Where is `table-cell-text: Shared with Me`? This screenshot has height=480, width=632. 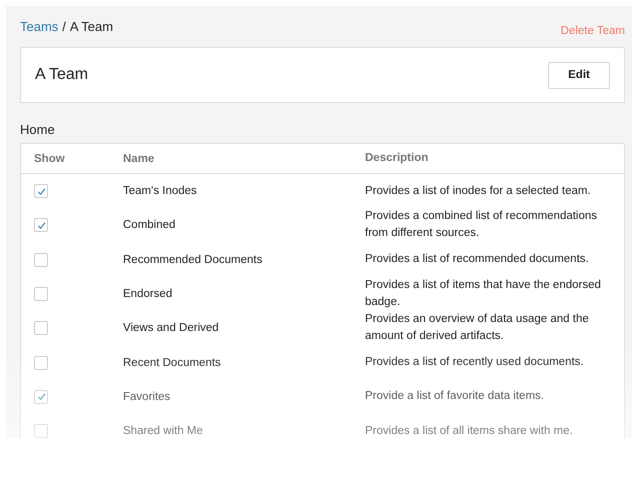
table-cell-text: Shared with Me is located at coordinates (163, 431).